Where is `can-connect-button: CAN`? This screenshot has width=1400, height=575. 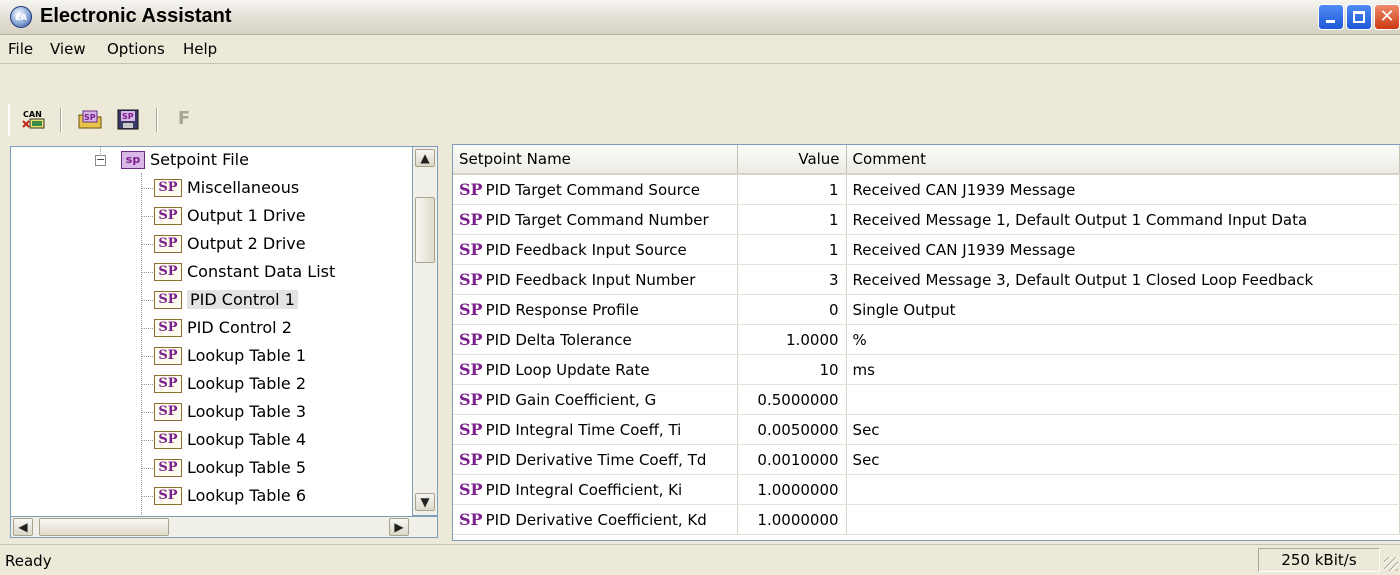
can-connect-button: CAN is located at coordinates (34, 119).